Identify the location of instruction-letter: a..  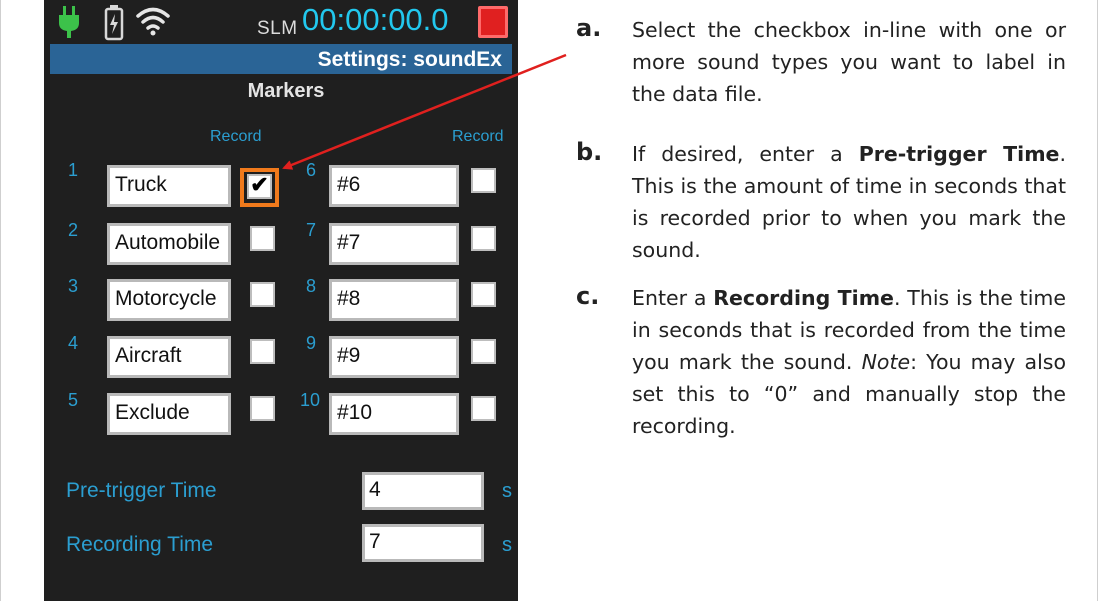
(589, 28).